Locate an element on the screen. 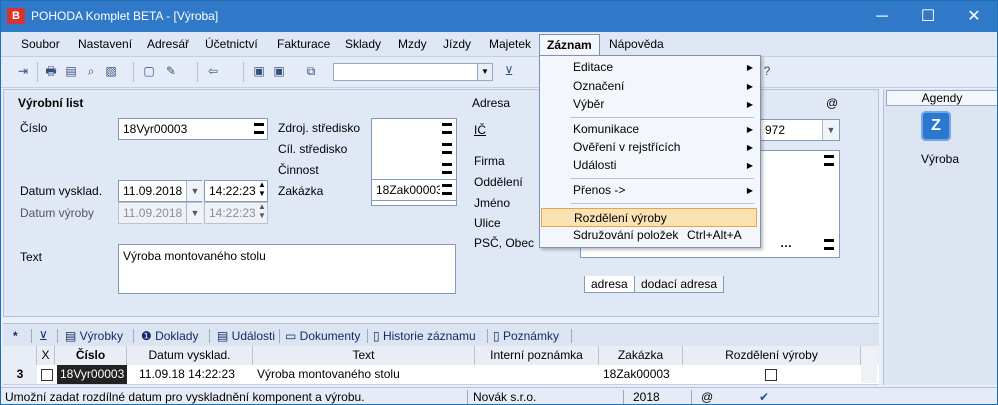  address-picker-icon: ▬ ▬ is located at coordinates (829, 160).